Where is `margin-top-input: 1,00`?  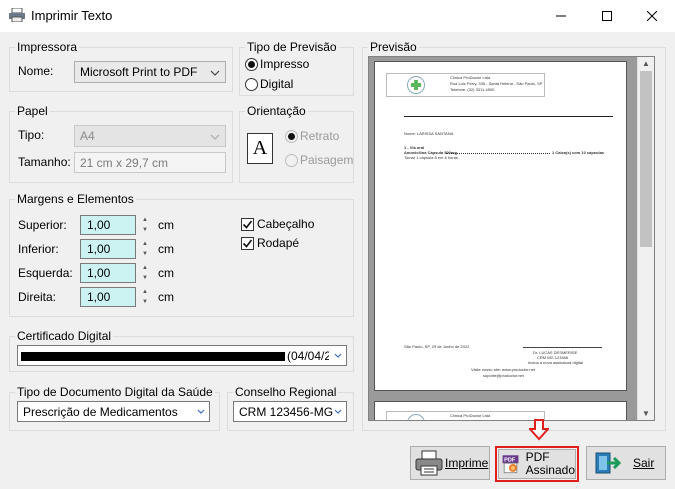 margin-top-input: 1,00 is located at coordinates (108, 225).